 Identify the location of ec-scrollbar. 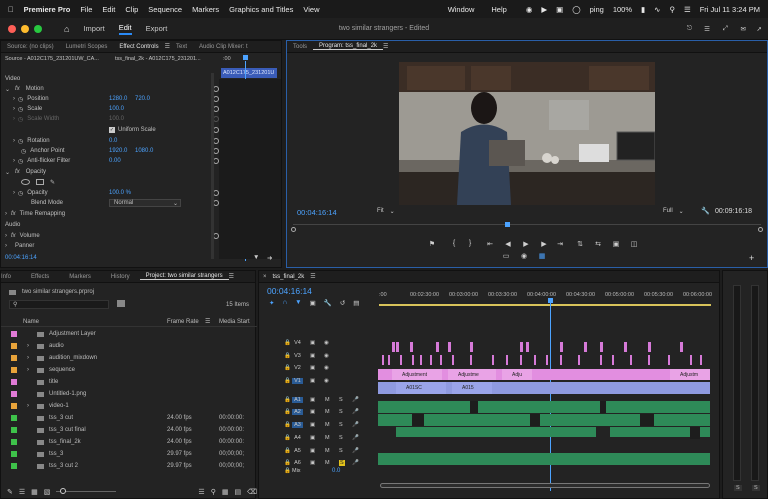
(212, 166).